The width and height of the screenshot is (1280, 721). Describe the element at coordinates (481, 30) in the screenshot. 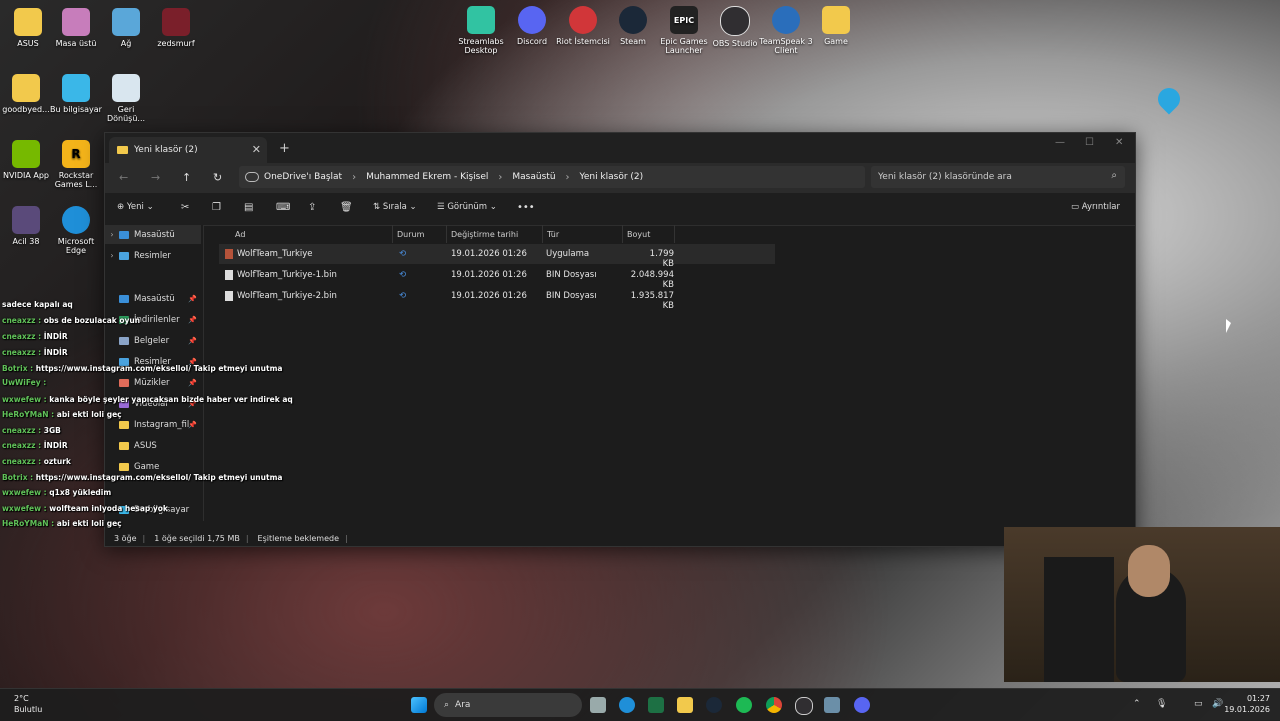

I see `desktop-icon-streamlabs: Streamlabs Desktop` at that location.